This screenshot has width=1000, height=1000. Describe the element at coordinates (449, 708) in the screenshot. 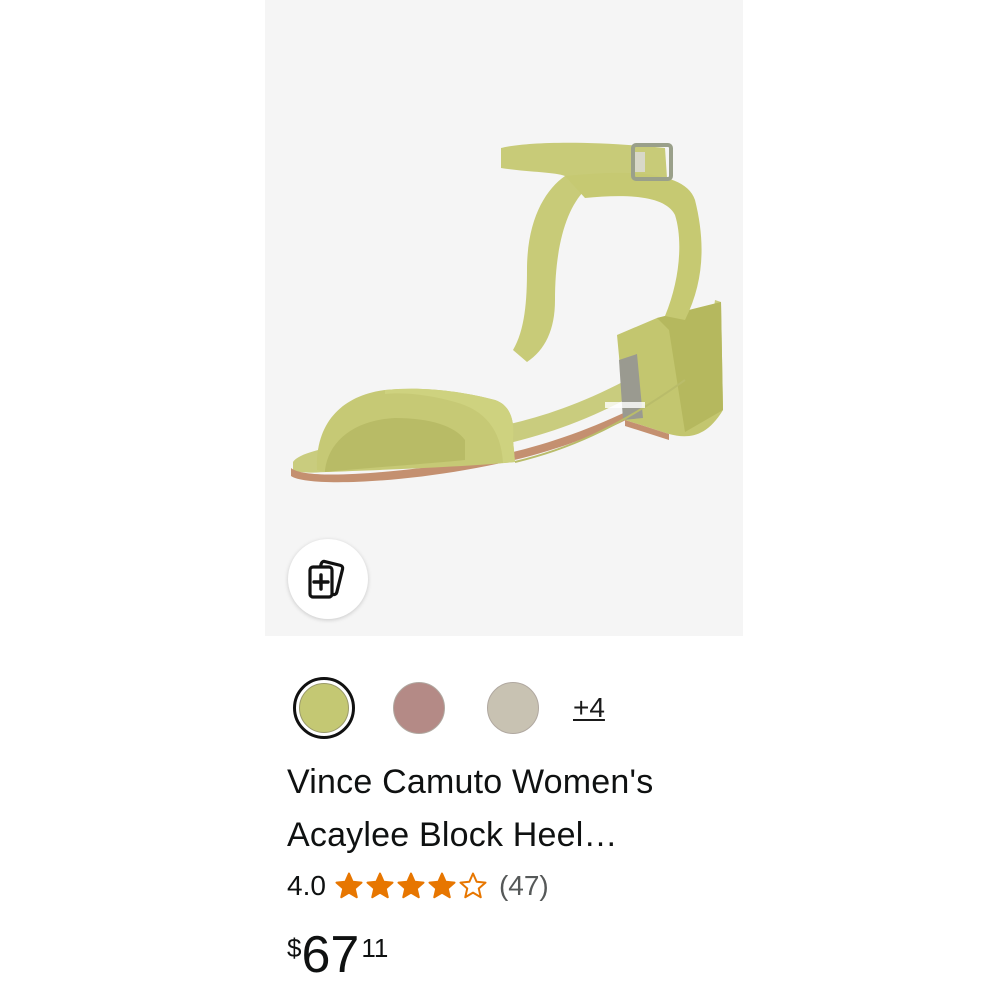

I see `color-swatches: +4` at that location.